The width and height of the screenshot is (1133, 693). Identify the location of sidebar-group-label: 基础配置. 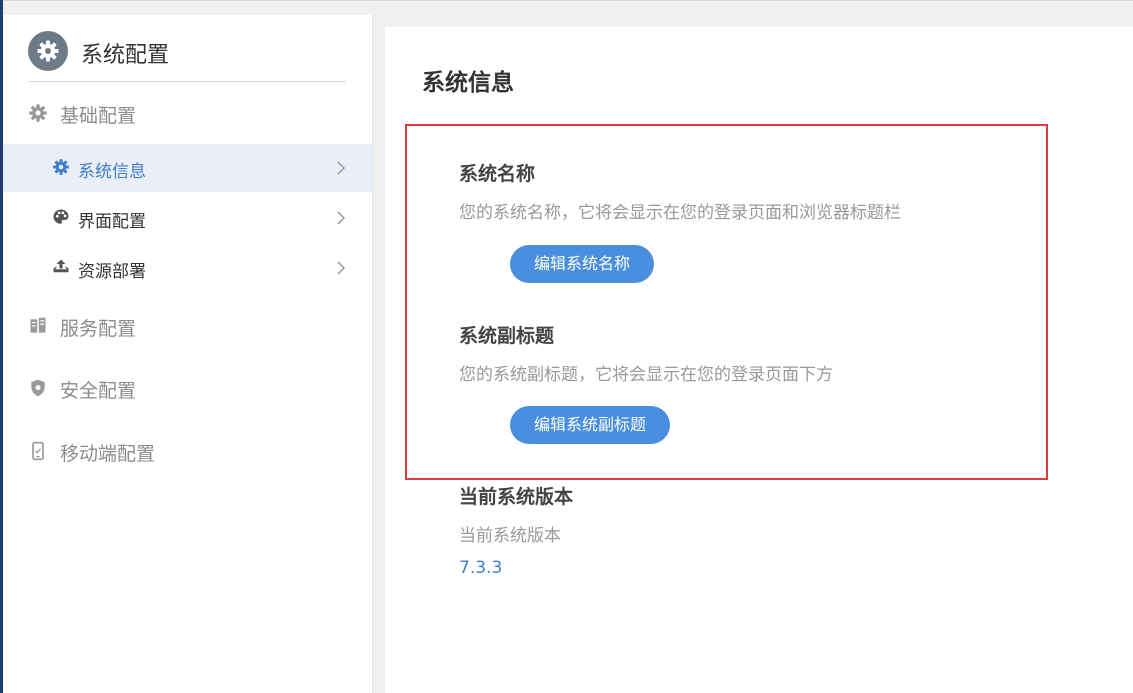
(98, 116).